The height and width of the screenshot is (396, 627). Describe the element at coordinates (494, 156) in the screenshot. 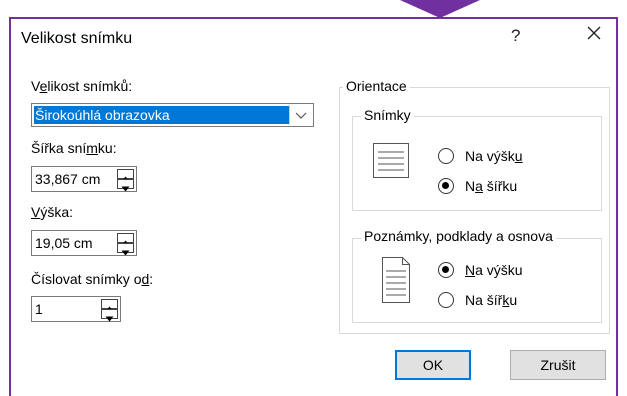

I see `slides-portrait-label: Na výšku` at that location.